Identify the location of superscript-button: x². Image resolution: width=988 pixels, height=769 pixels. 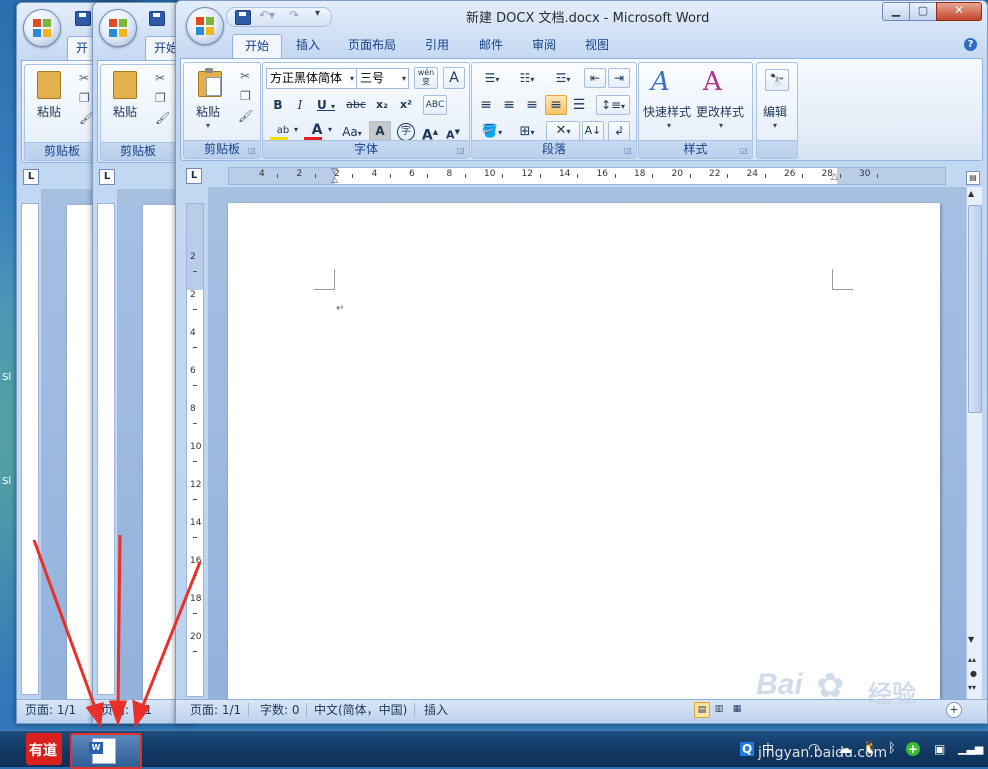
(406, 105).